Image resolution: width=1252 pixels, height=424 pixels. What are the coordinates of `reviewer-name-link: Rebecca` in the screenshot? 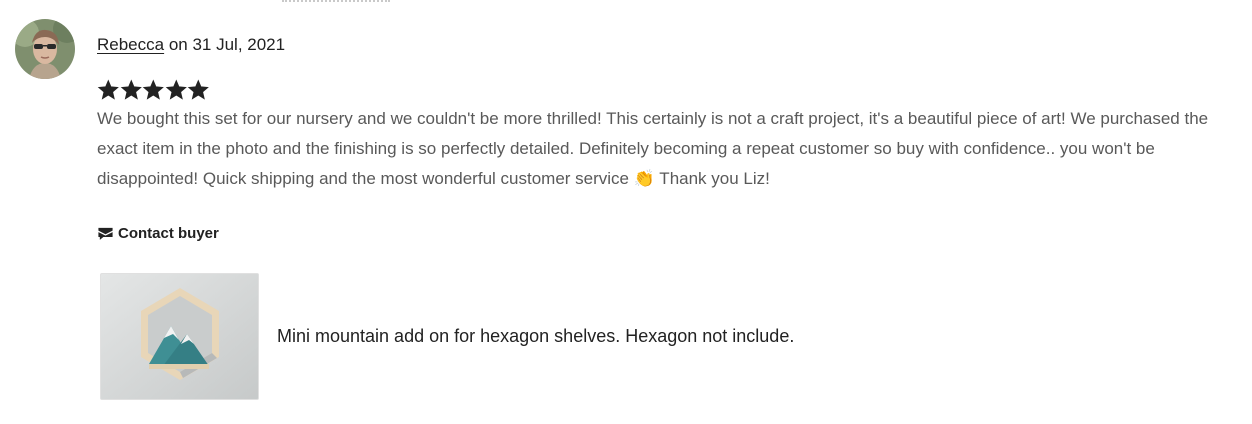 It's located at (130, 44).